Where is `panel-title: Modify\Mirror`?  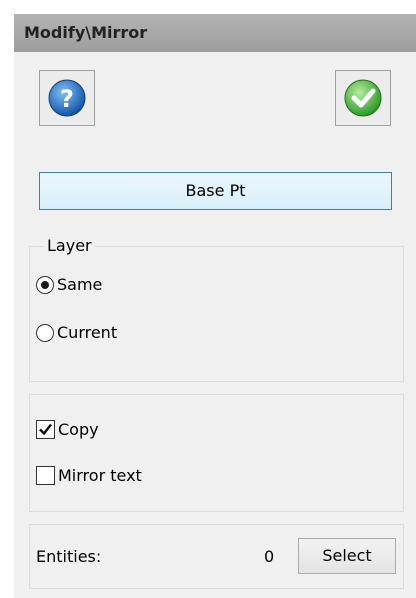
panel-title: Modify\Mirror is located at coordinates (86, 32).